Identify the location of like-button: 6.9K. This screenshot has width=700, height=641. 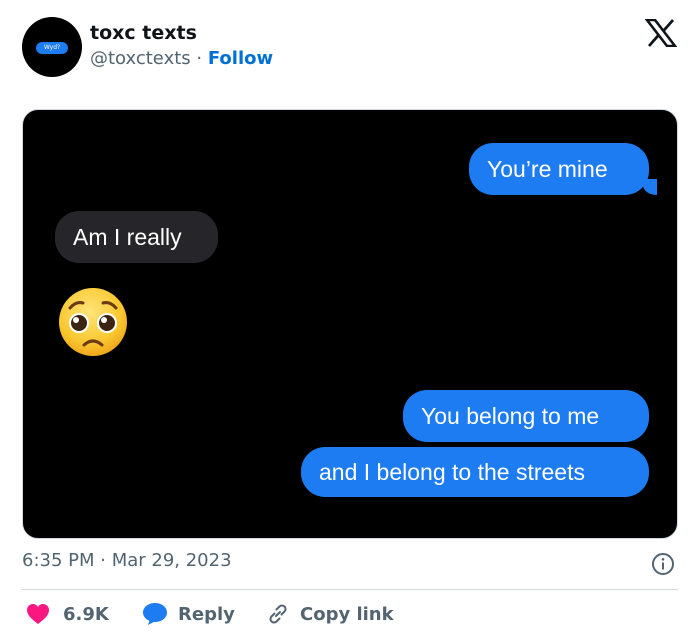
(67, 614).